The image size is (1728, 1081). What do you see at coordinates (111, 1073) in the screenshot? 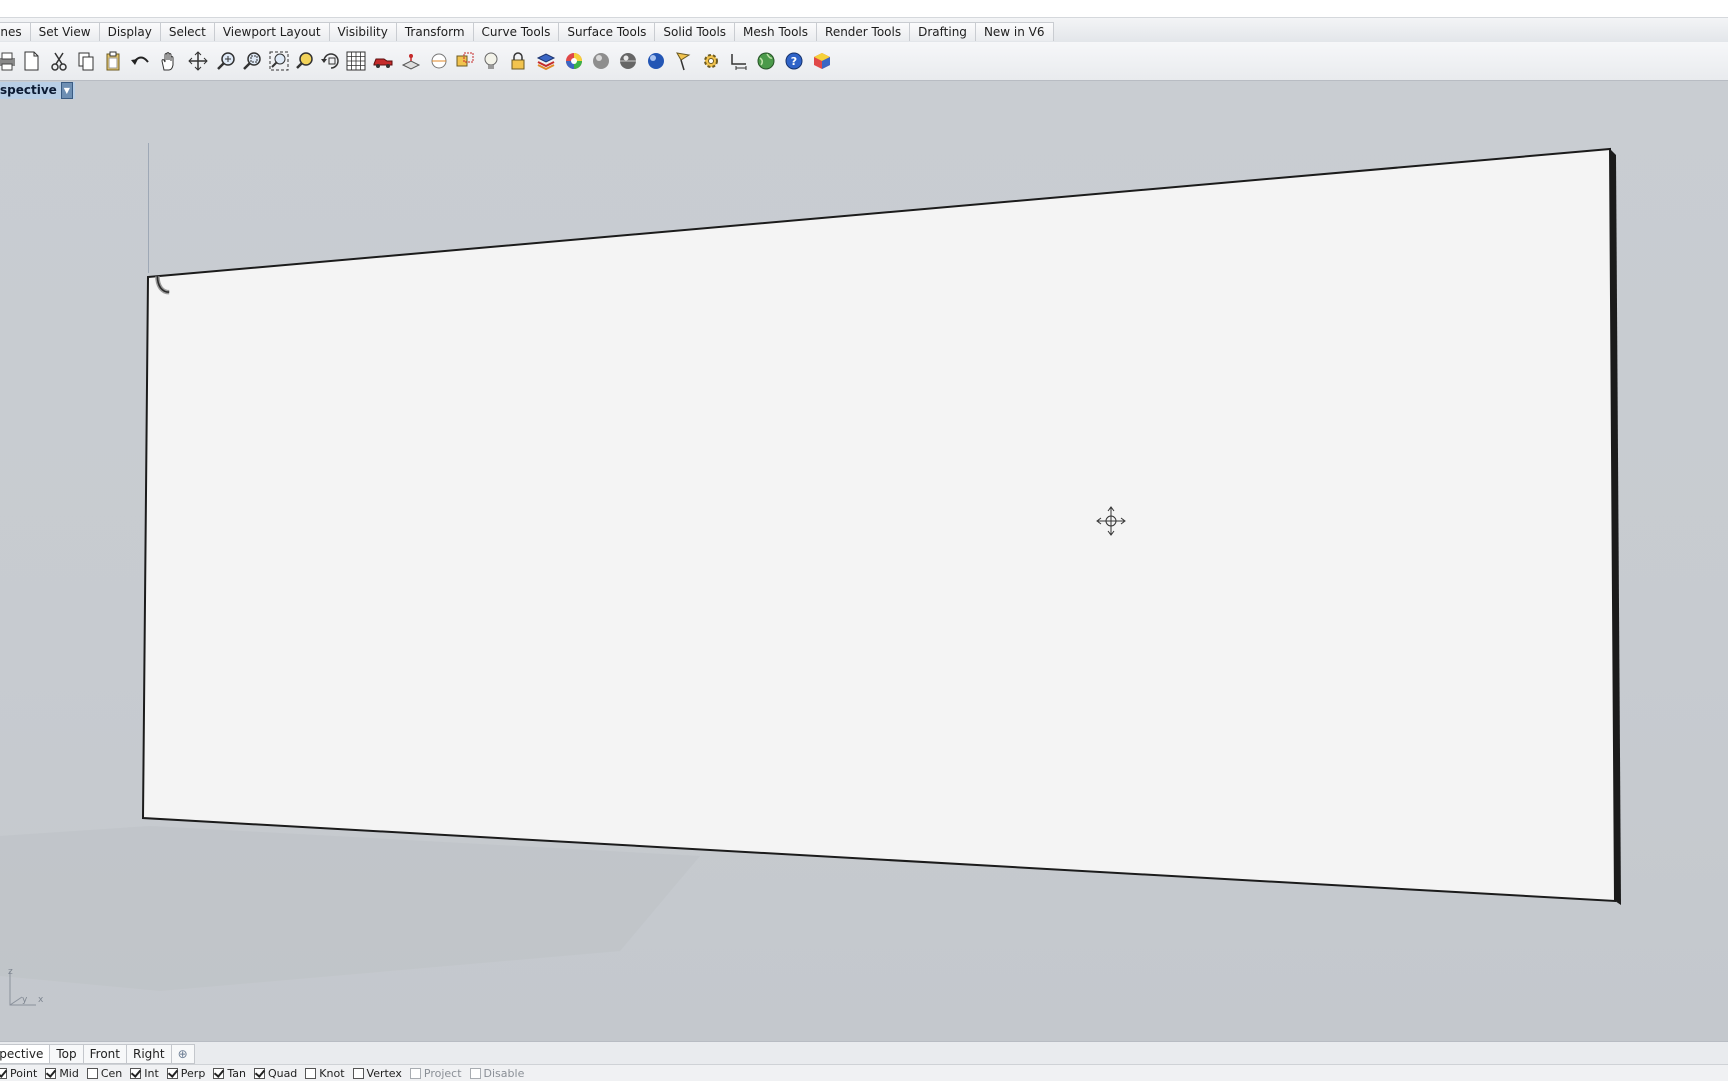
I see `osnap-label: Cen` at bounding box center [111, 1073].